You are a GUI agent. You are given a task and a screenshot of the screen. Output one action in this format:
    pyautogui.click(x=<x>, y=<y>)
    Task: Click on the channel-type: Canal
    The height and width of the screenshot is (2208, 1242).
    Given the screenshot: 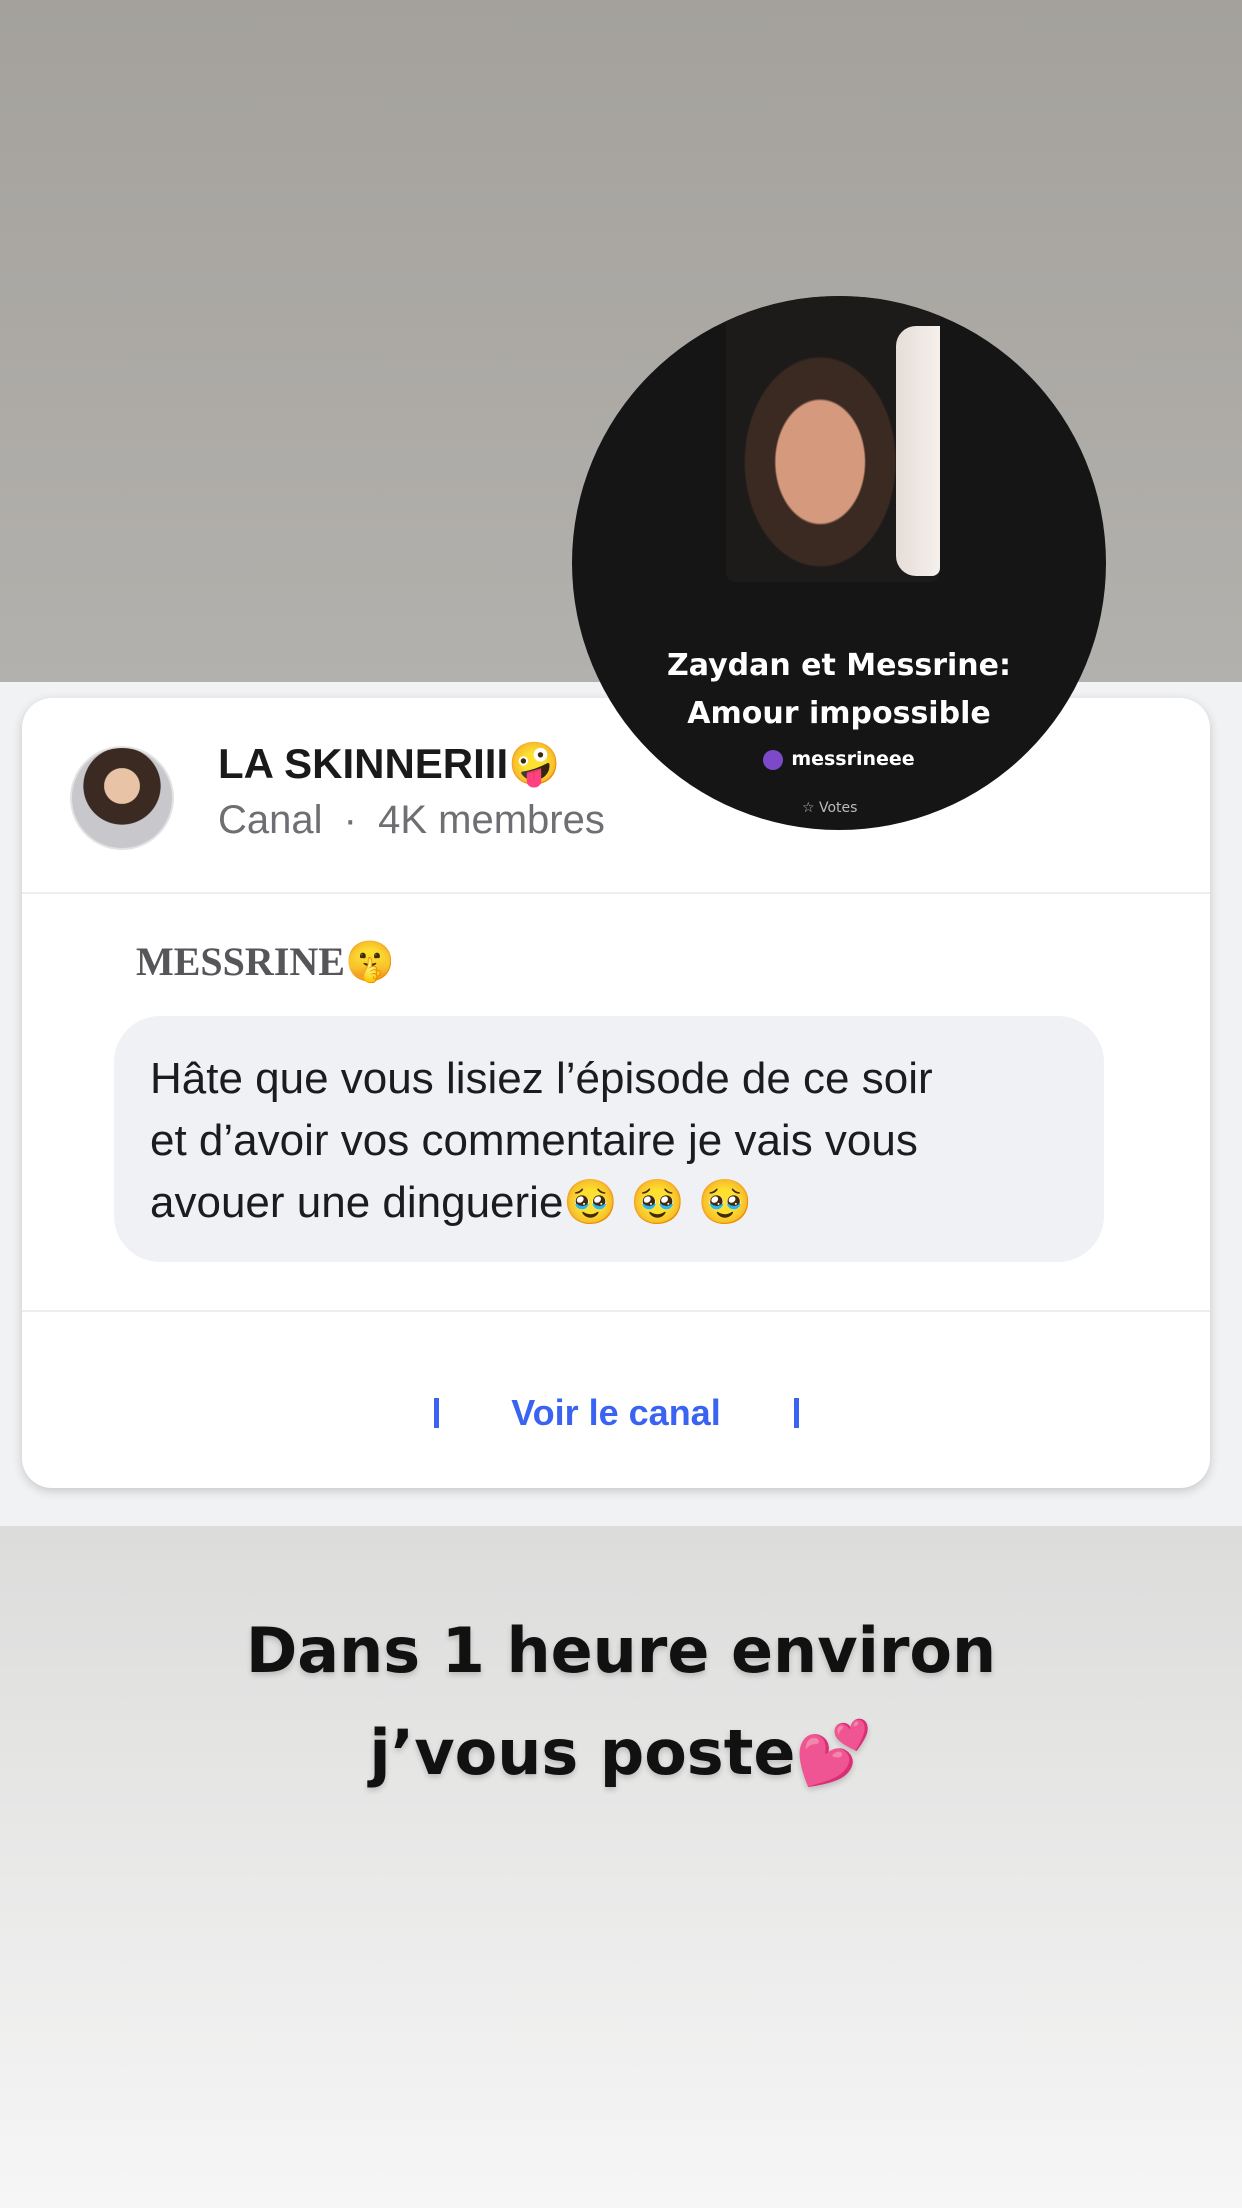 What is the action you would take?
    pyautogui.click(x=270, y=820)
    